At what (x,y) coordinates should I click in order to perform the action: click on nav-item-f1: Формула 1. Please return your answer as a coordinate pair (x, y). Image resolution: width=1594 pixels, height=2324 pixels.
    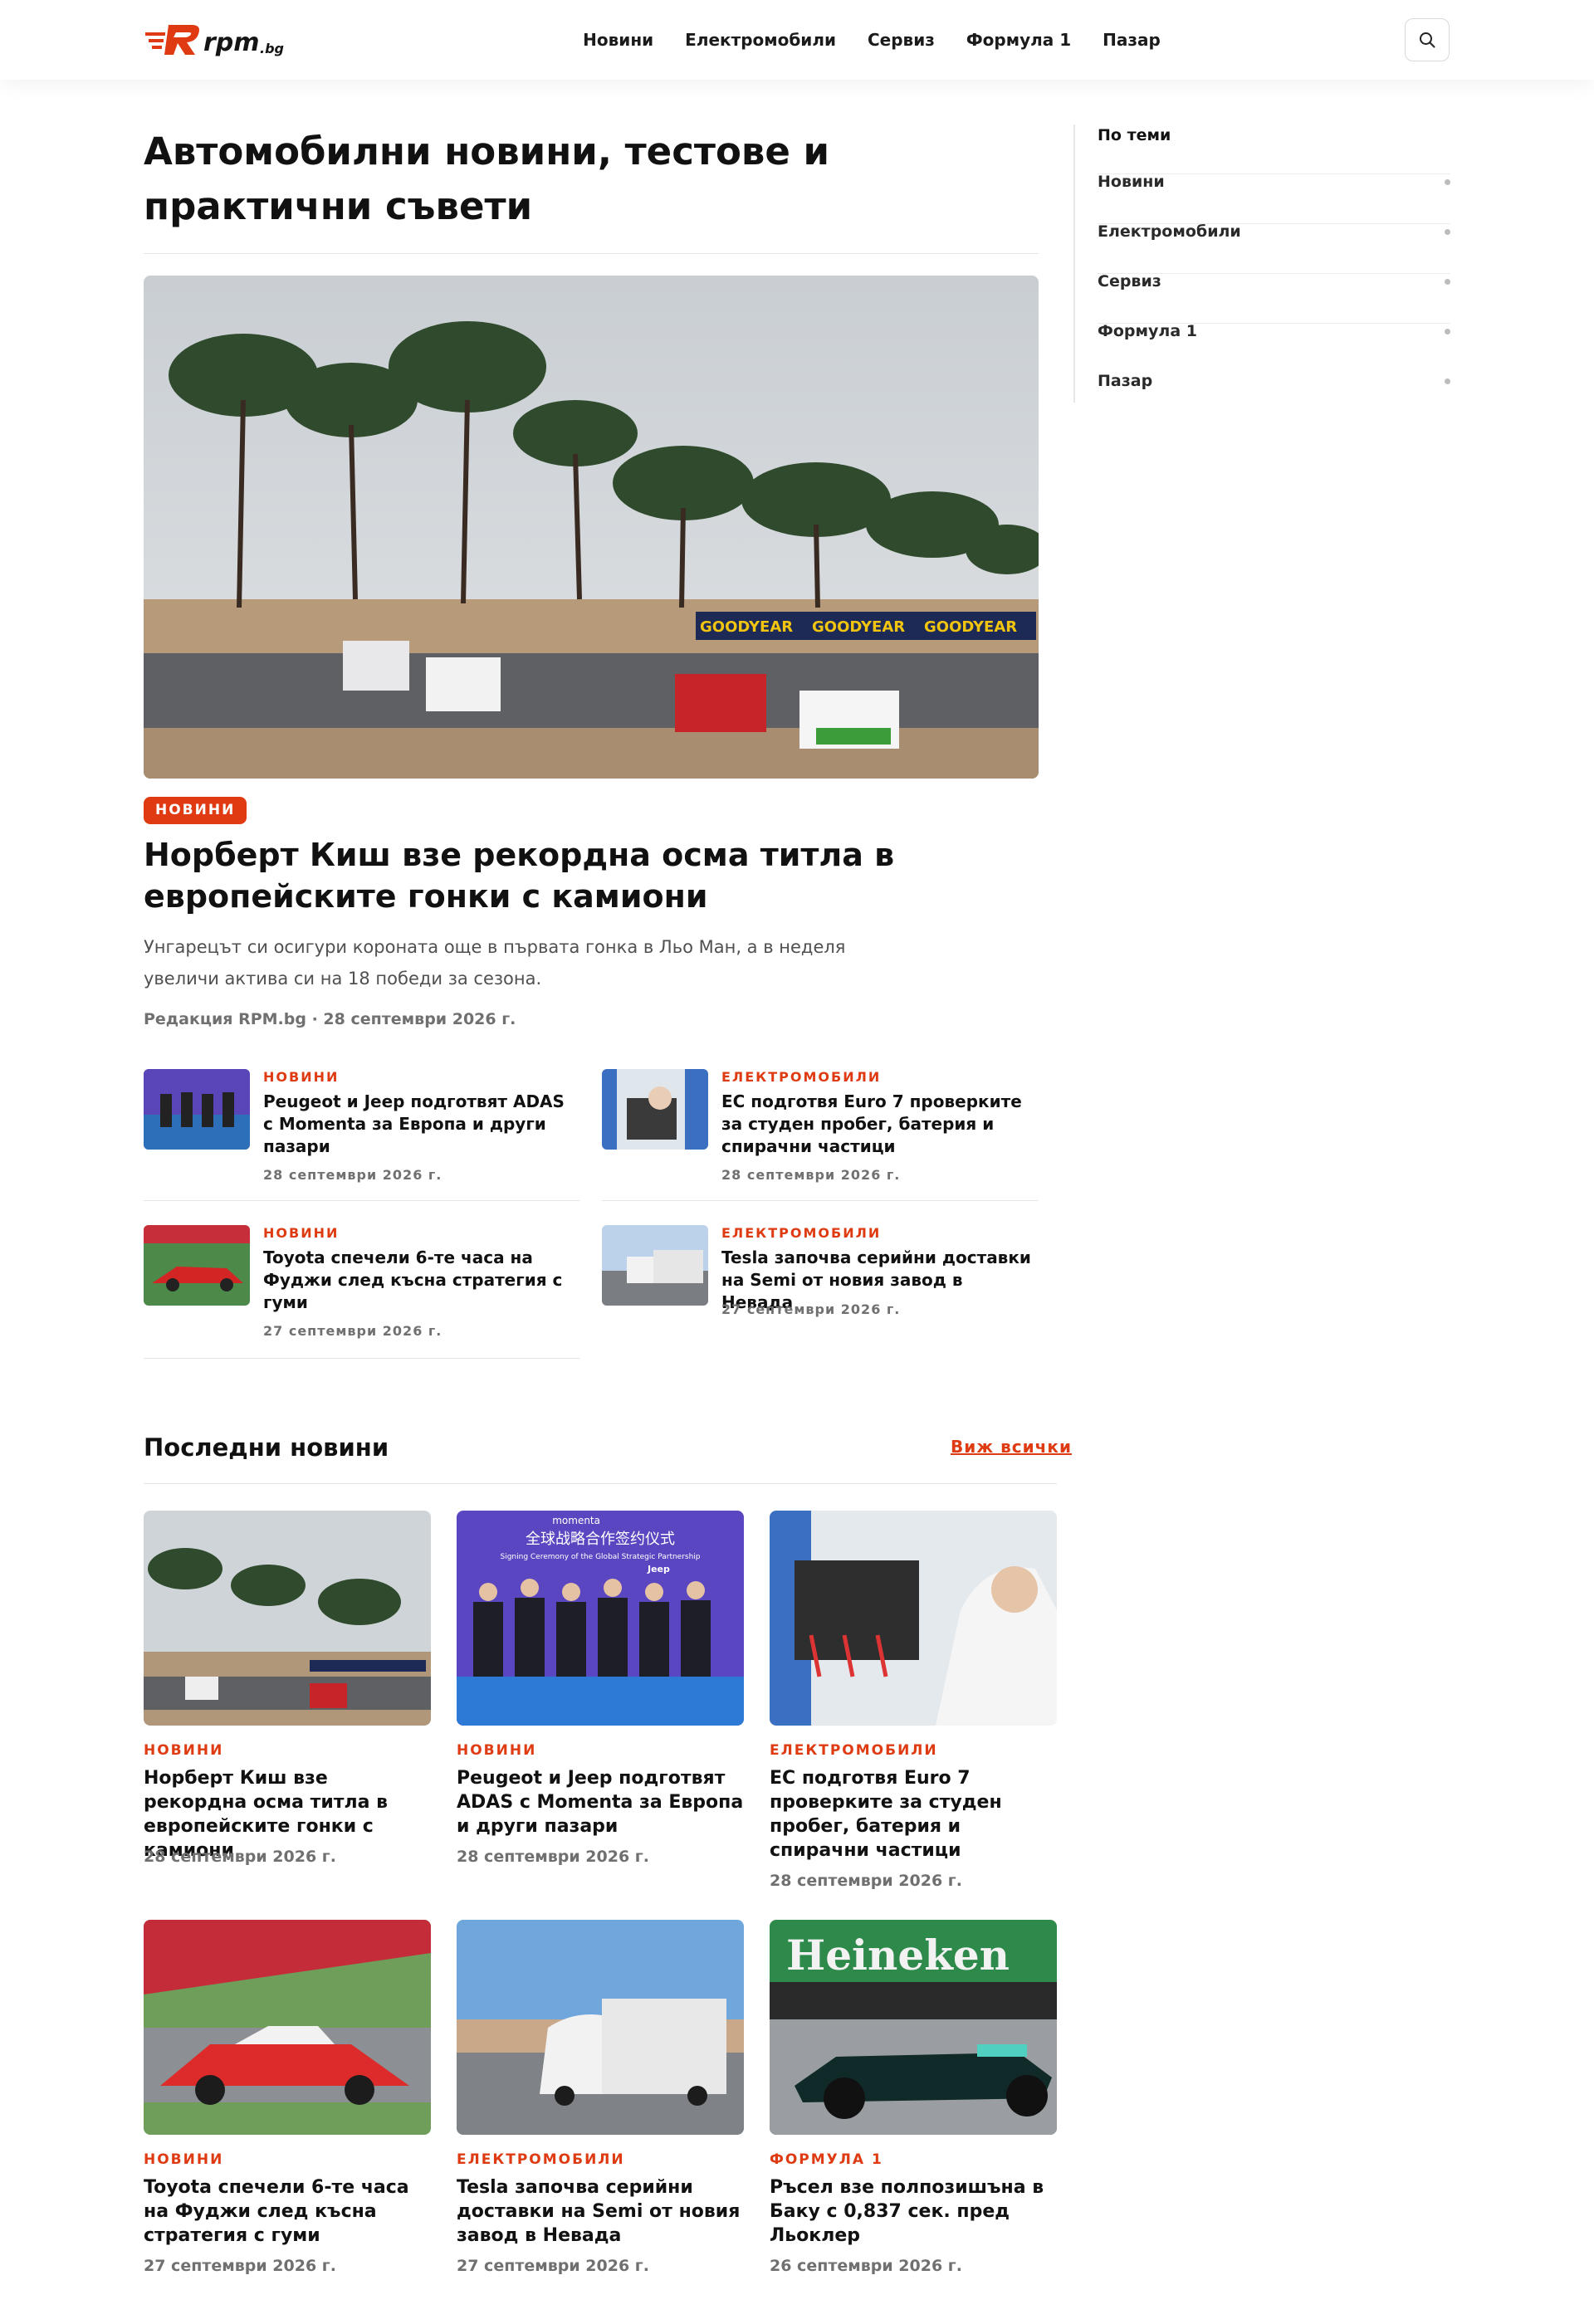
    Looking at the image, I should click on (1018, 40).